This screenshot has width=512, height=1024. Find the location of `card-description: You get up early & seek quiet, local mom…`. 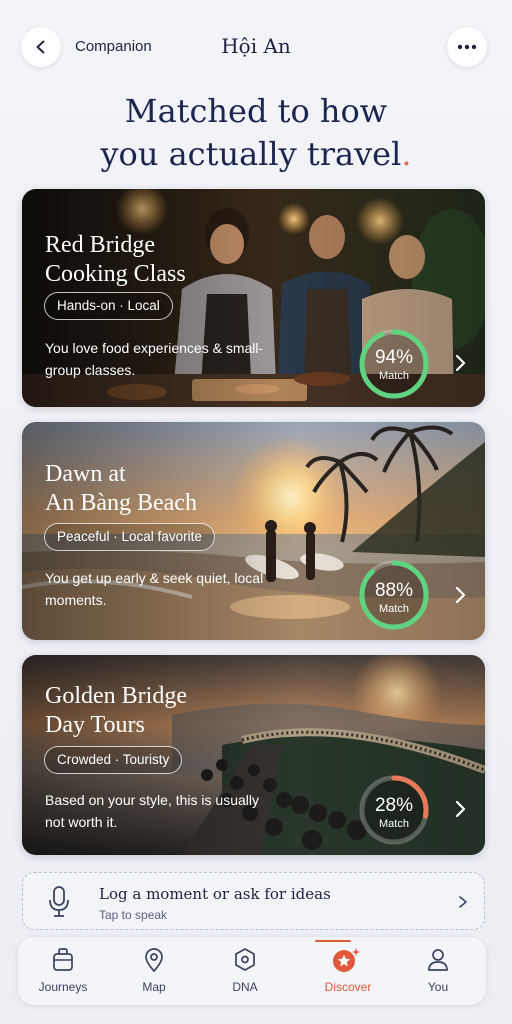

card-description: You get up early & seek quiet, local mom… is located at coordinates (154, 589).